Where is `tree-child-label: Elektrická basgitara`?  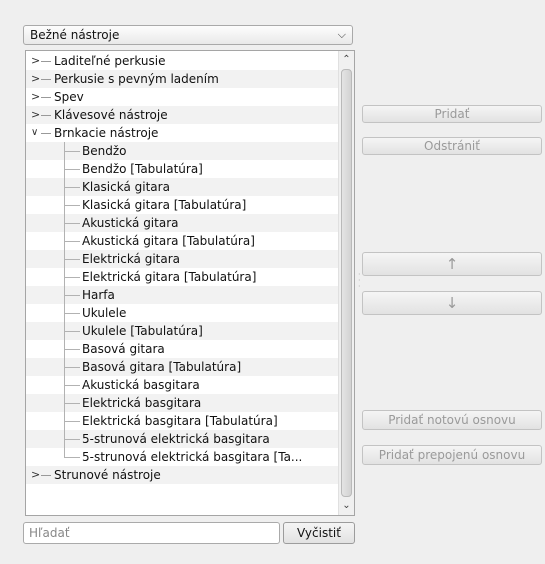 tree-child-label: Elektrická basgitara is located at coordinates (142, 403).